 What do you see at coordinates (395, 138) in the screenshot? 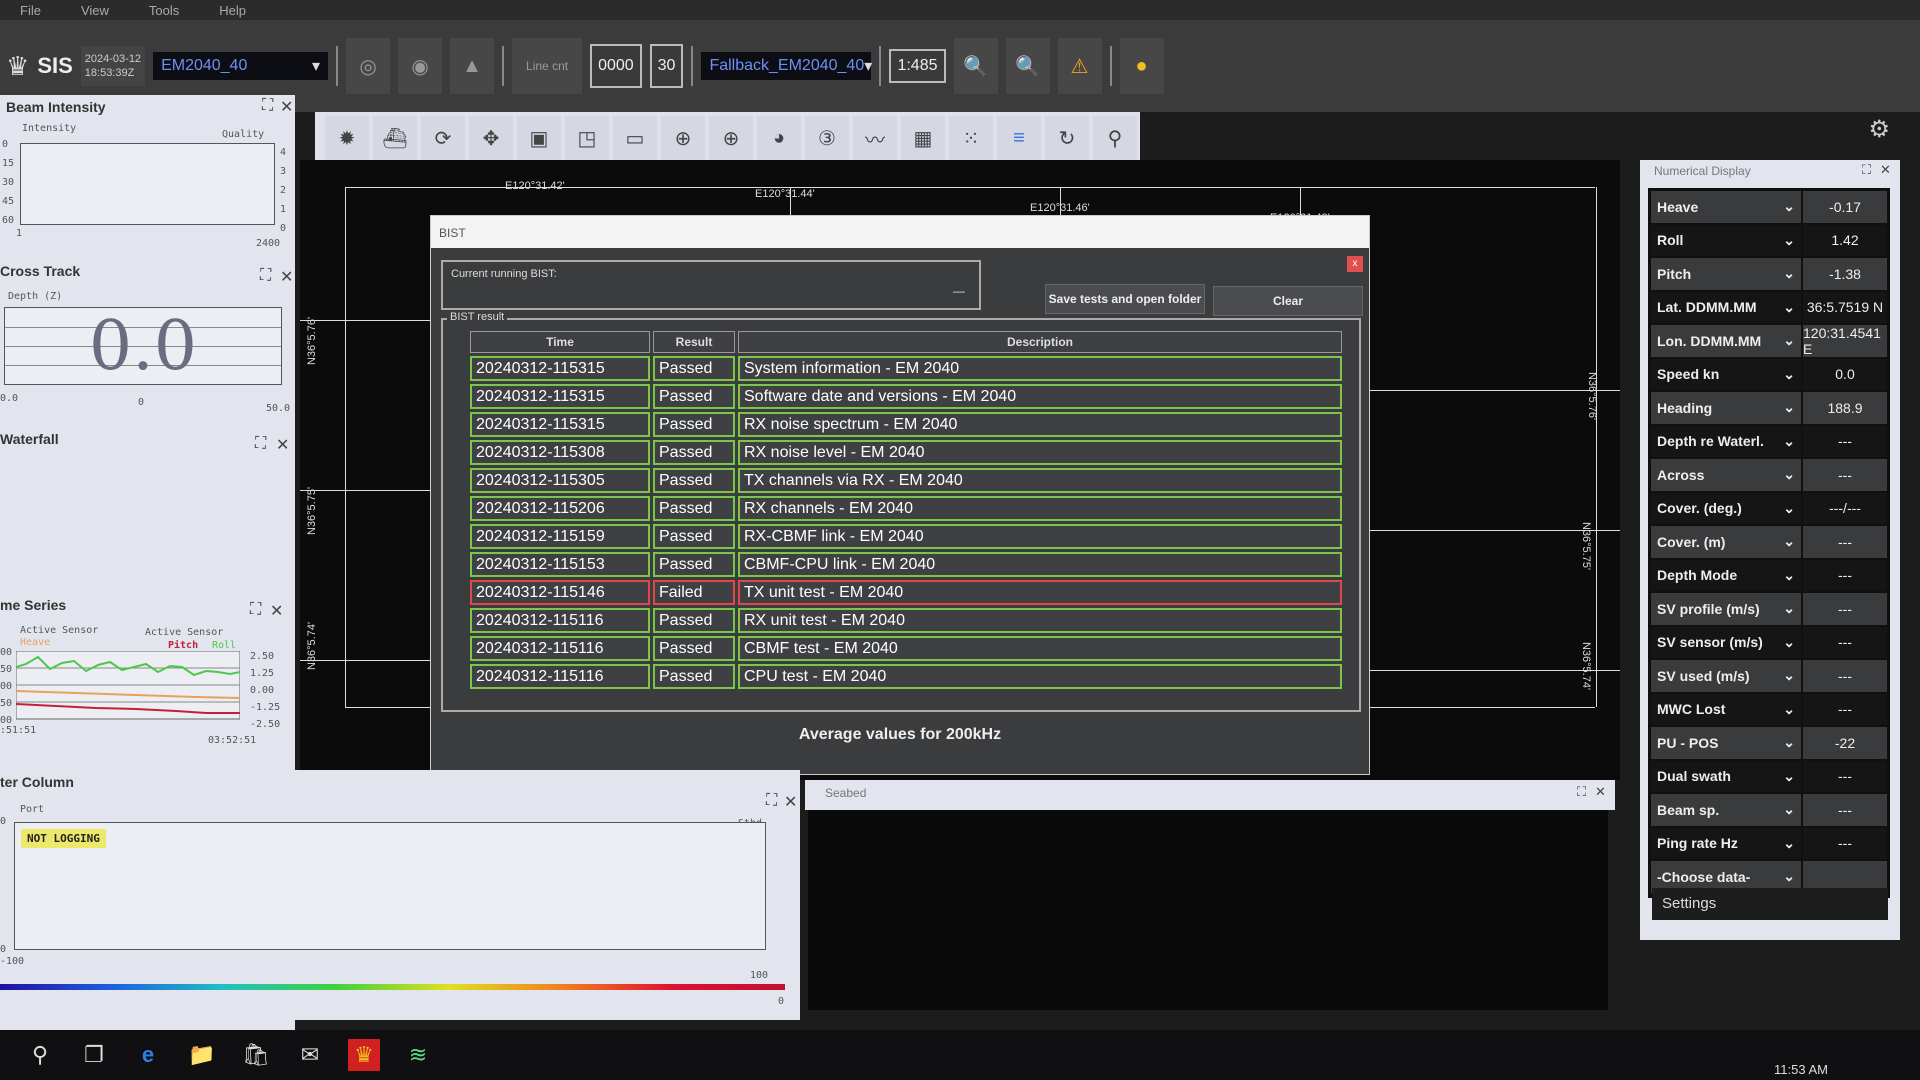
I see `vessel-button: ⛴` at bounding box center [395, 138].